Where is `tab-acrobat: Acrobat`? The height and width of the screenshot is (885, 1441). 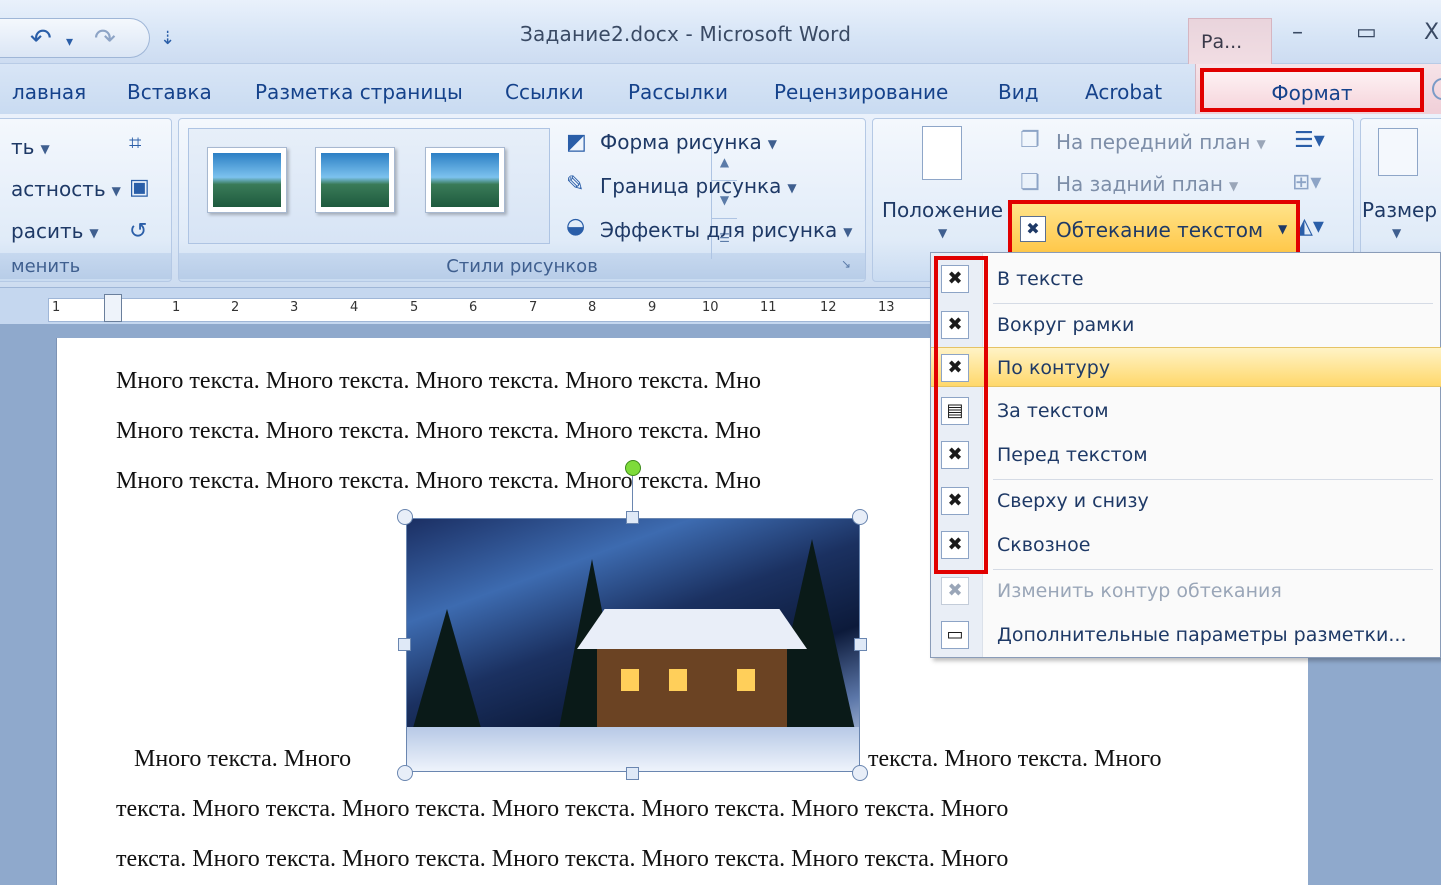
tab-acrobat: Acrobat is located at coordinates (1123, 92).